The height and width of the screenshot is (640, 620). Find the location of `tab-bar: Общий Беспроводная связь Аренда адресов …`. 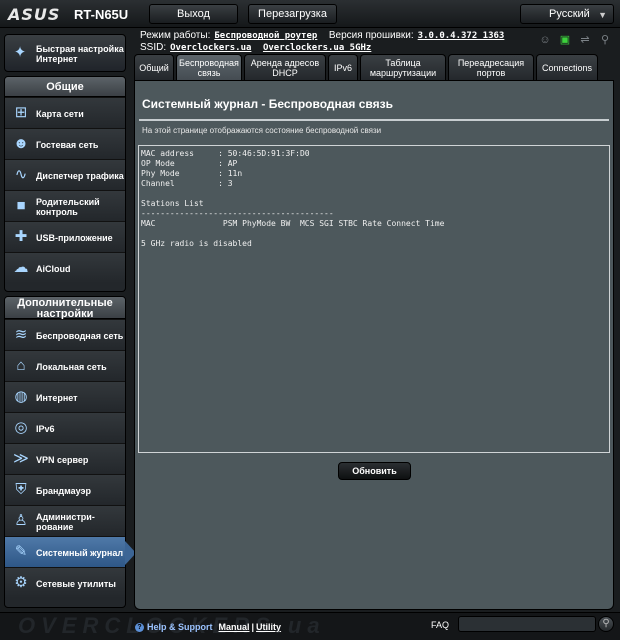

tab-bar: Общий Беспроводная связь Аренда адресов … is located at coordinates (374, 67).